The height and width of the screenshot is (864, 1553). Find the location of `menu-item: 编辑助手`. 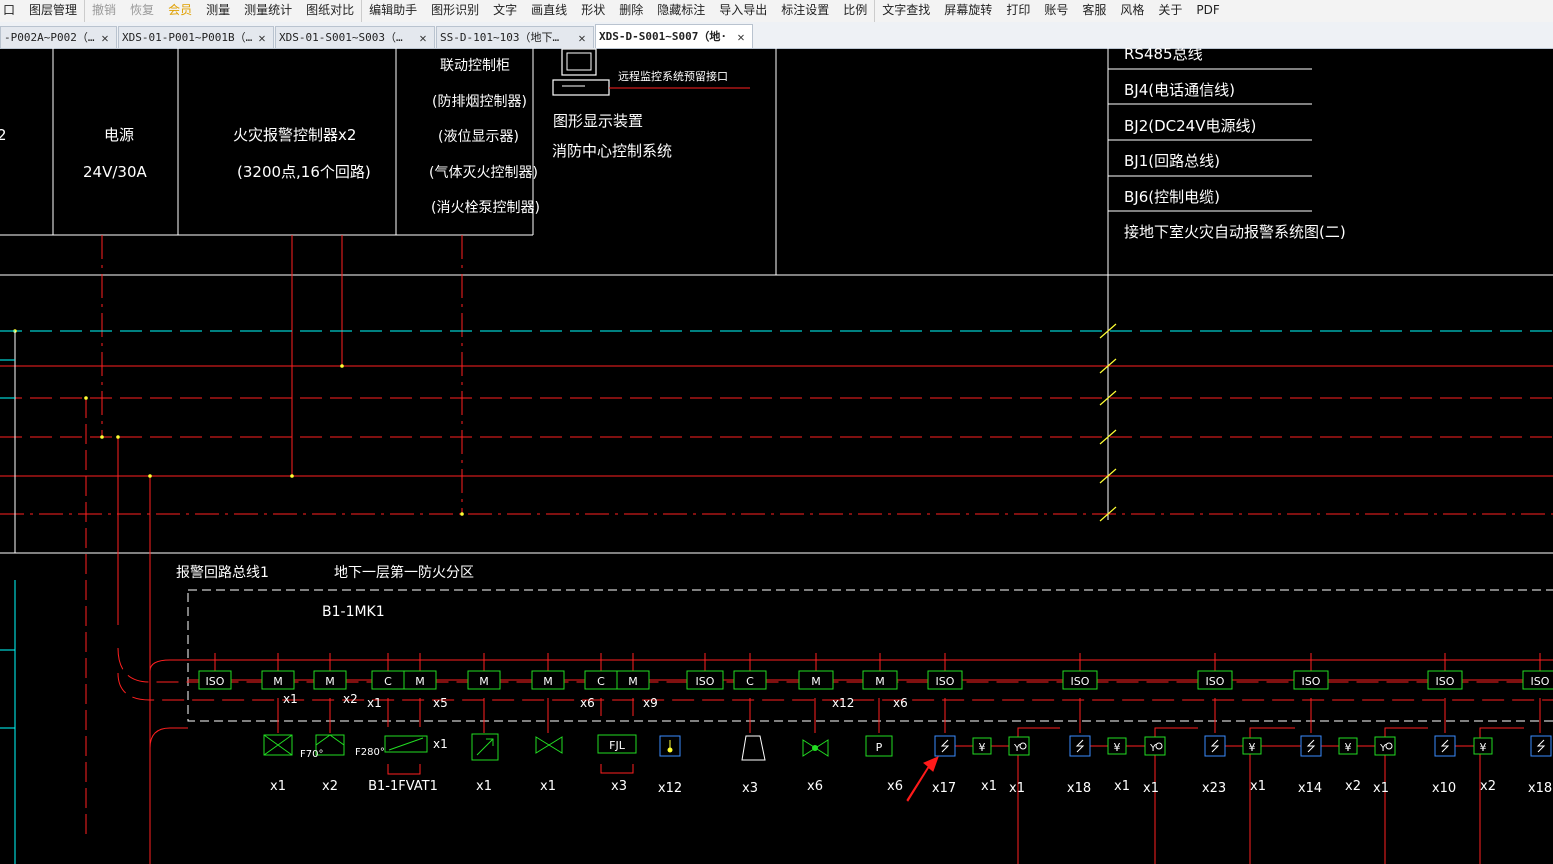

menu-item: 编辑助手 is located at coordinates (392, 11).